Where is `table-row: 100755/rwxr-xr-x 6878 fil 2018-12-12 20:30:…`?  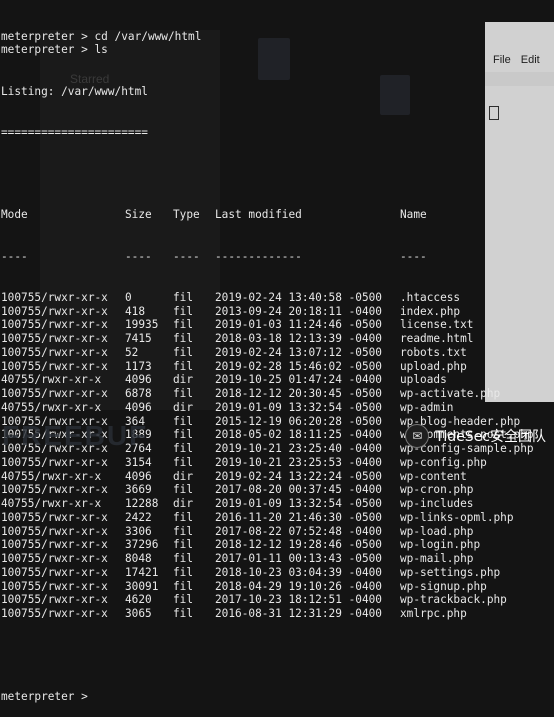
table-row: 100755/rwxr-xr-x 6878 fil 2018-12-12 20:30:… is located at coordinates (277, 394).